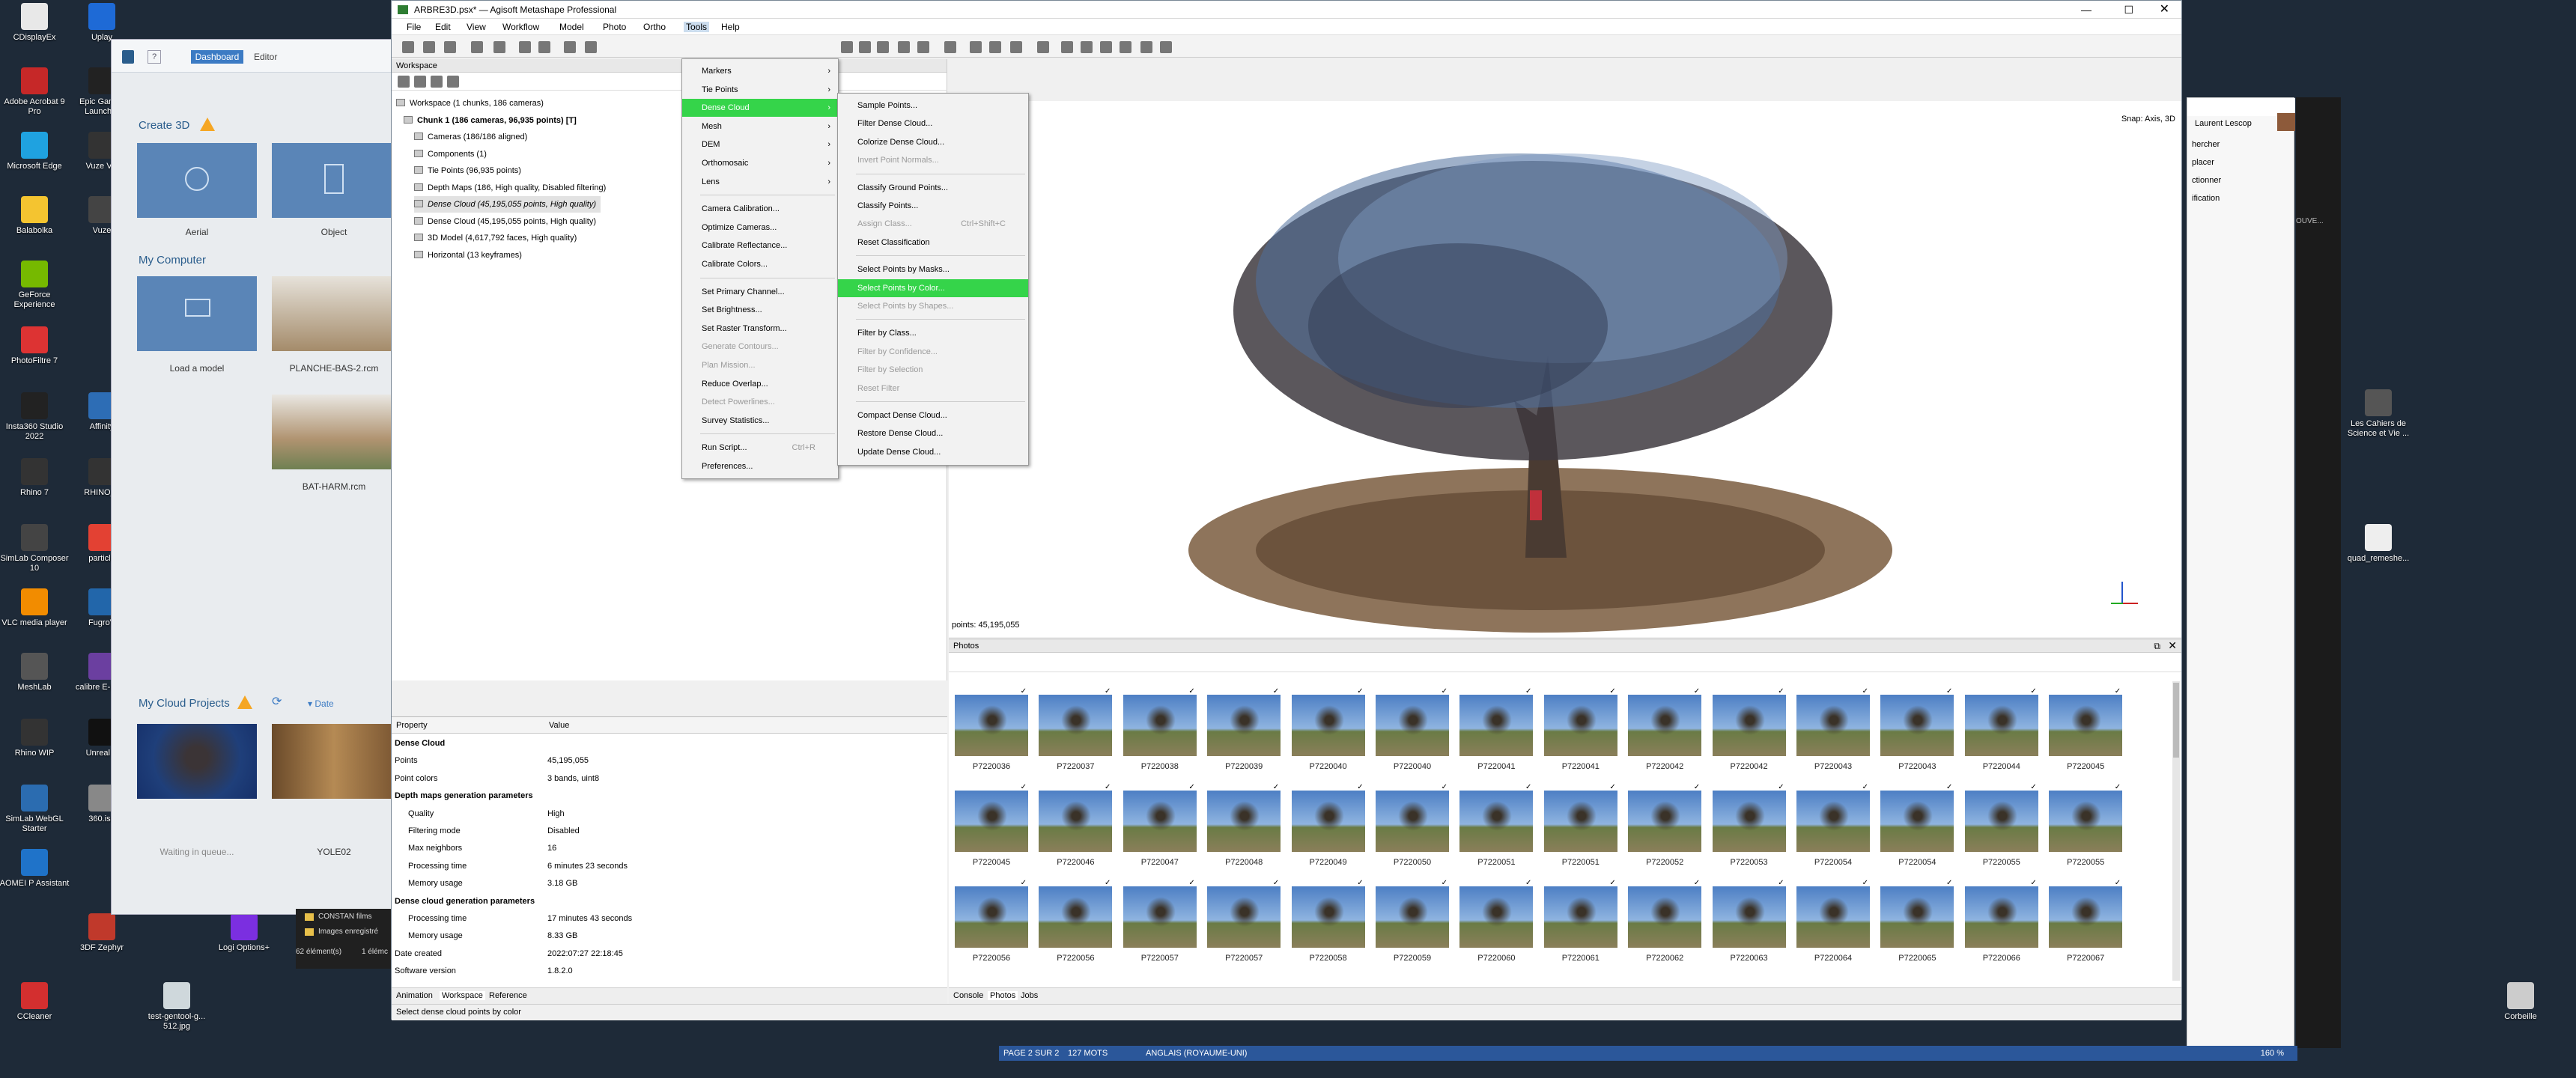 This screenshot has width=2576, height=1078. Describe the element at coordinates (154, 57) in the screenshot. I see `help-icon: ?` at that location.